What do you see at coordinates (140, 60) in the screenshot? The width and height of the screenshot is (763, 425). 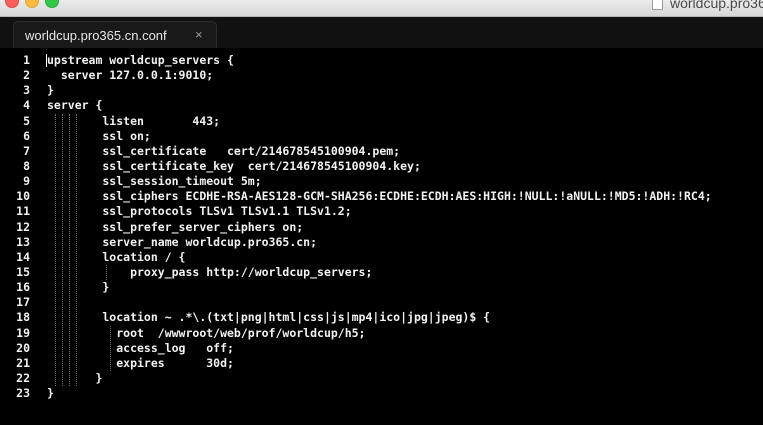 I see `code-line: upstream worldcup_servers {` at bounding box center [140, 60].